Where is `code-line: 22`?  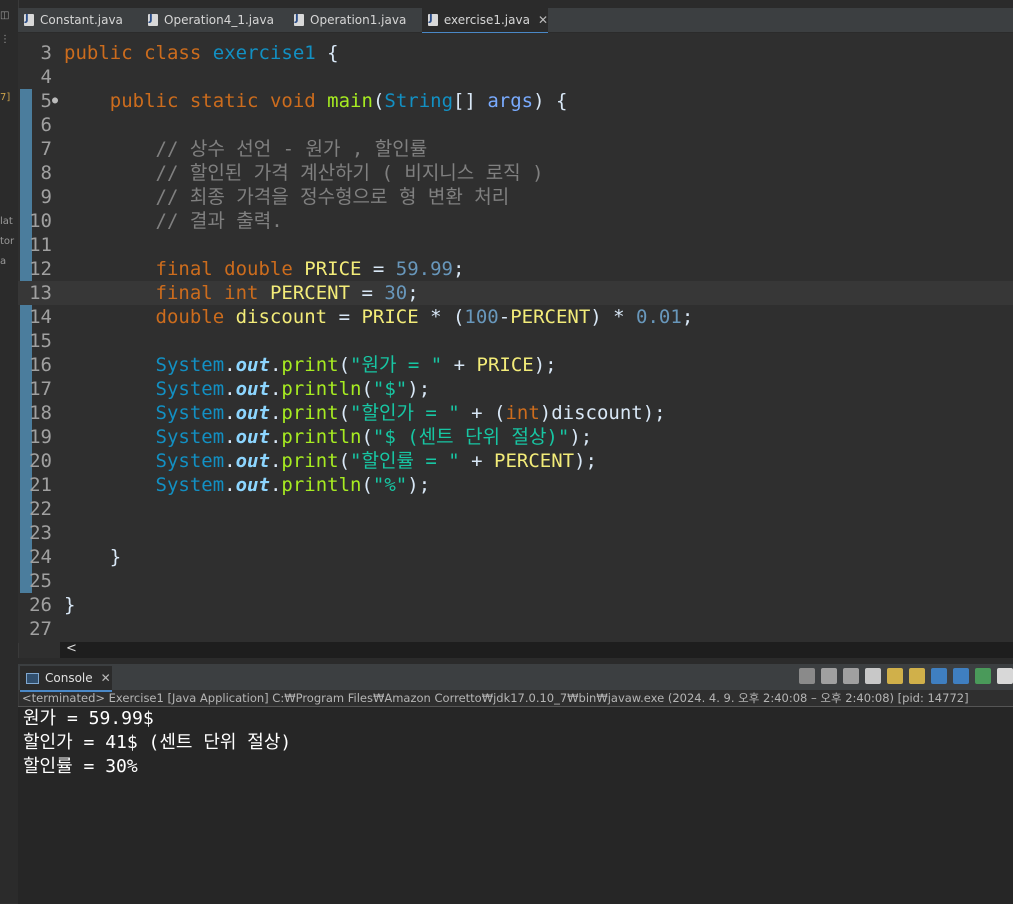
code-line: 22 is located at coordinates (515, 509).